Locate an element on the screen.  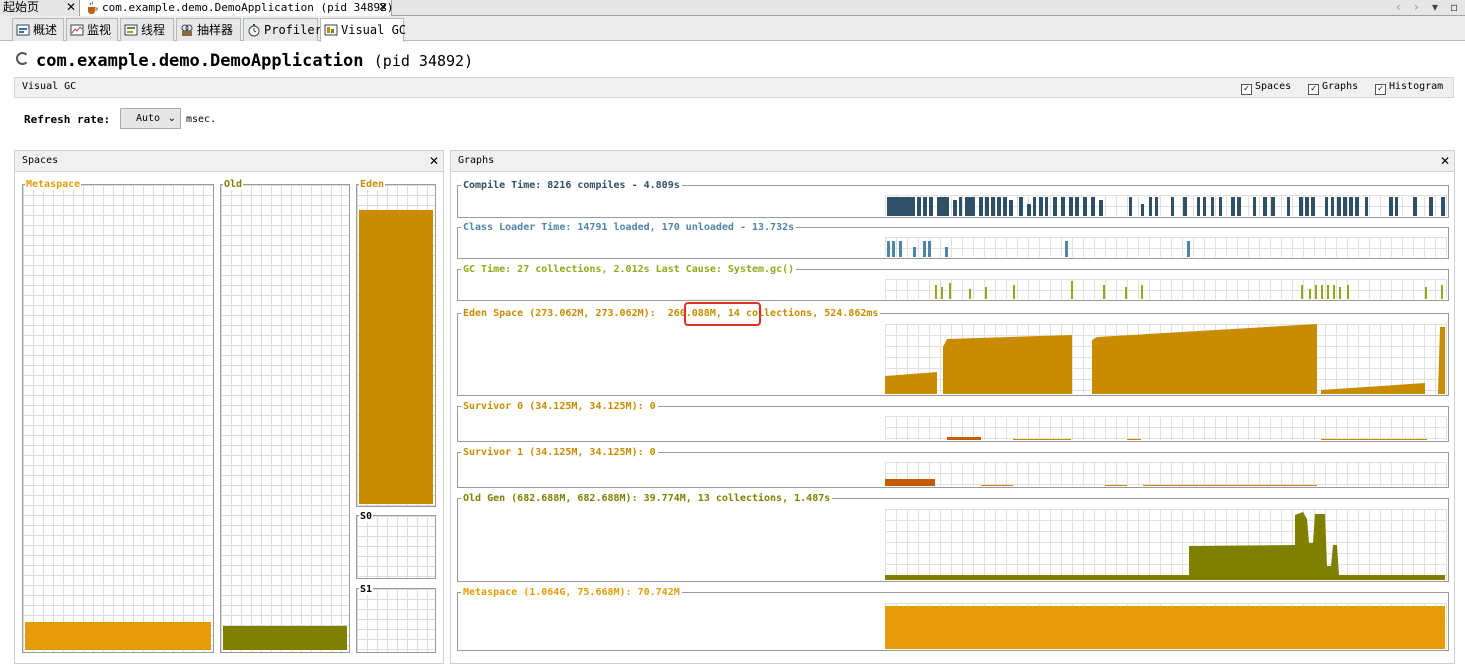
graphs-checkbox: ✓ Graphs is located at coordinates (1333, 88).